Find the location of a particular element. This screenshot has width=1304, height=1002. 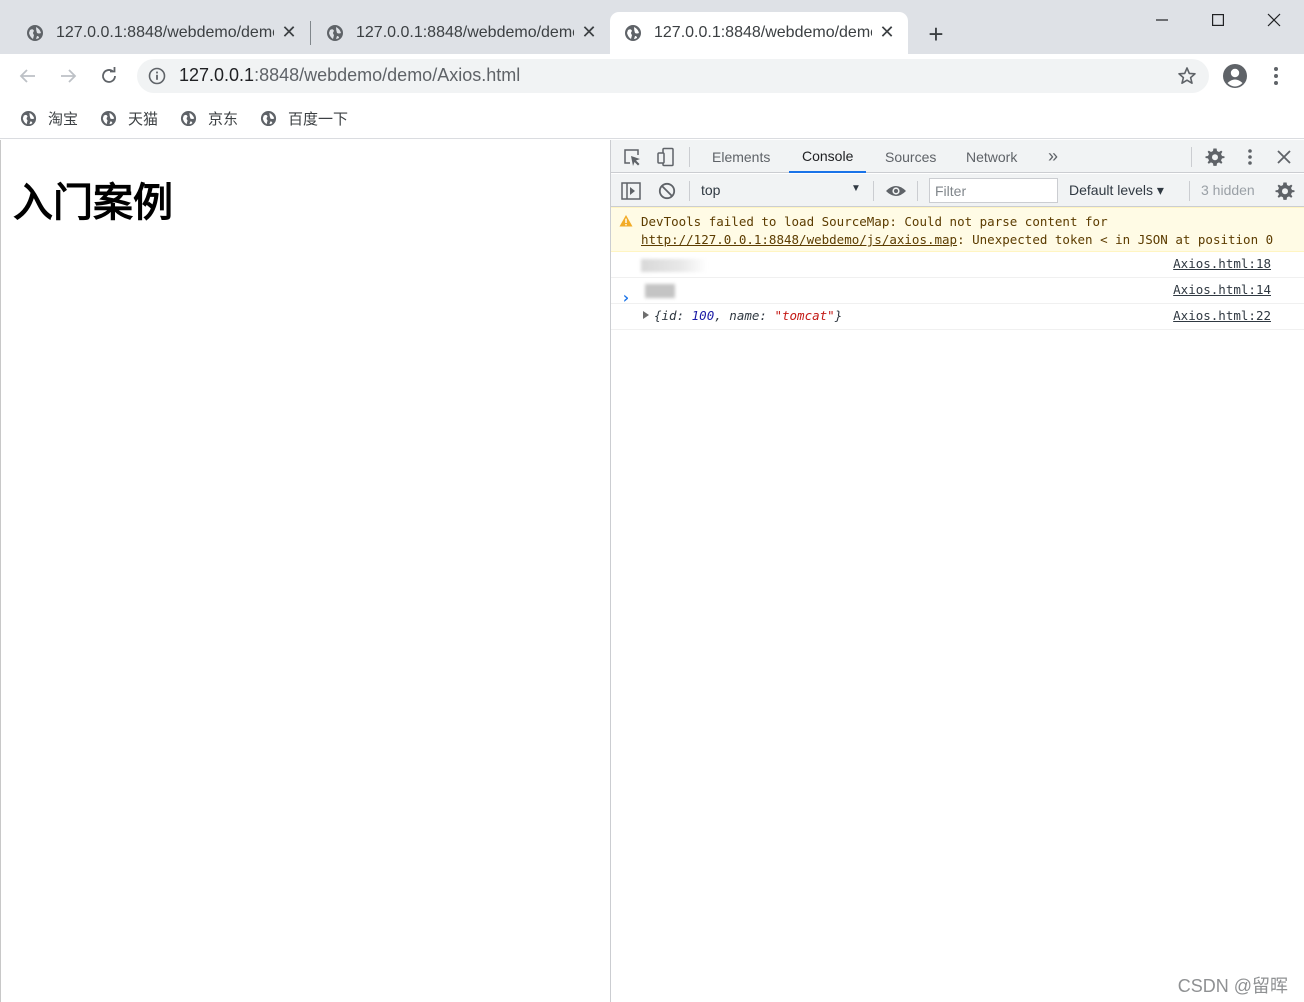

inspect-element-button is located at coordinates (632, 157).